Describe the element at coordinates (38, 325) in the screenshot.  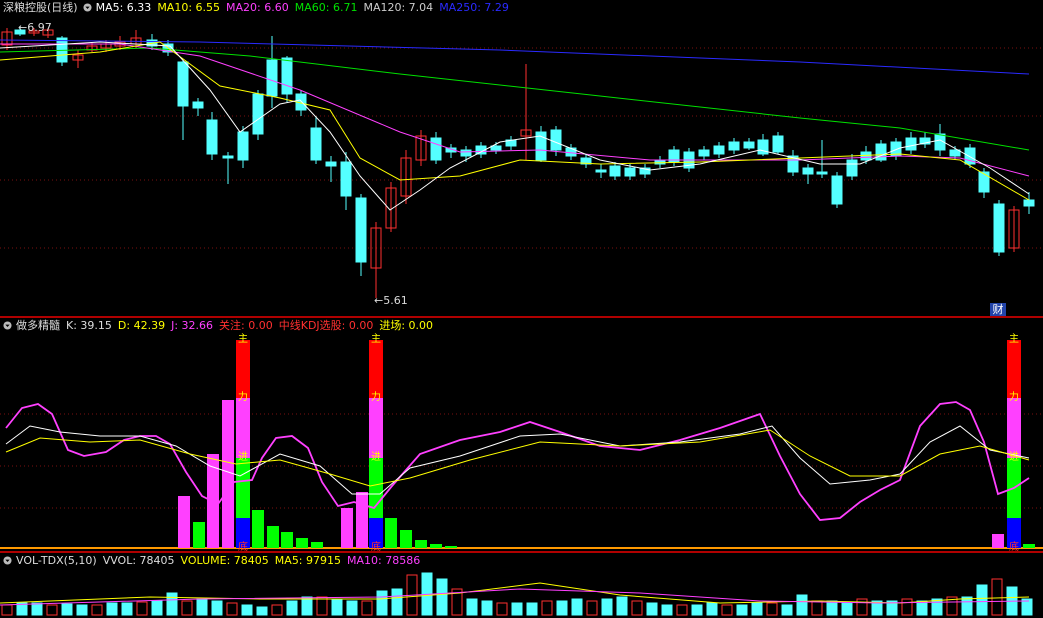
I see `indicator-title: 做多精髓` at that location.